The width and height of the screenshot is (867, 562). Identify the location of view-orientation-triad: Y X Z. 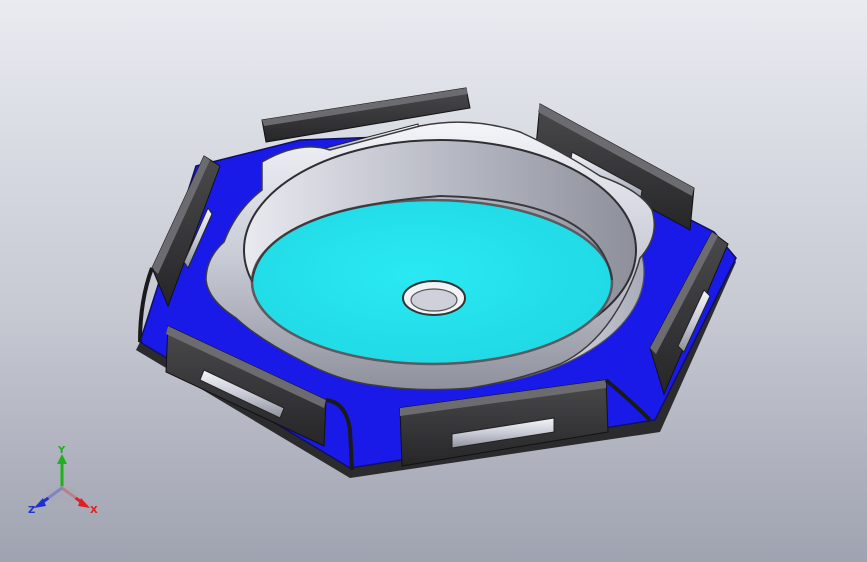
(64, 486).